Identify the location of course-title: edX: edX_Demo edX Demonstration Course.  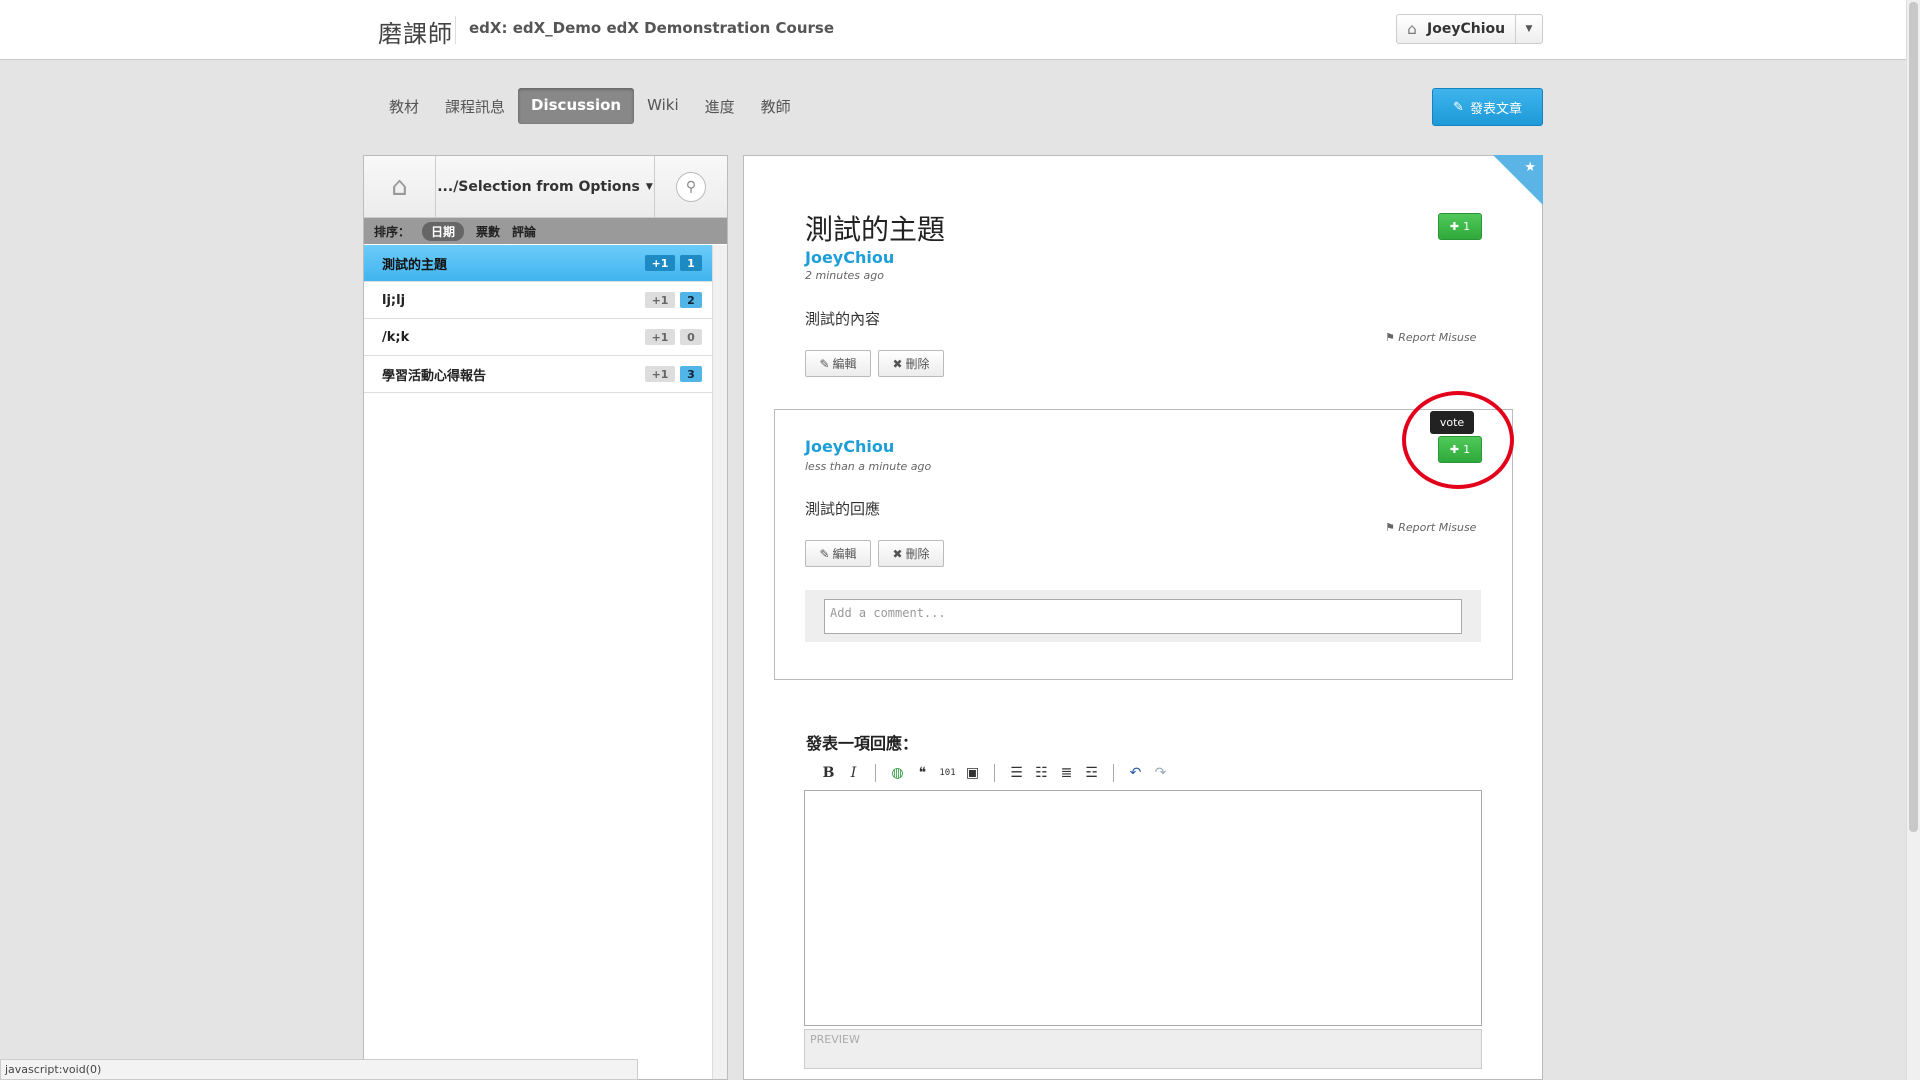
(652, 28).